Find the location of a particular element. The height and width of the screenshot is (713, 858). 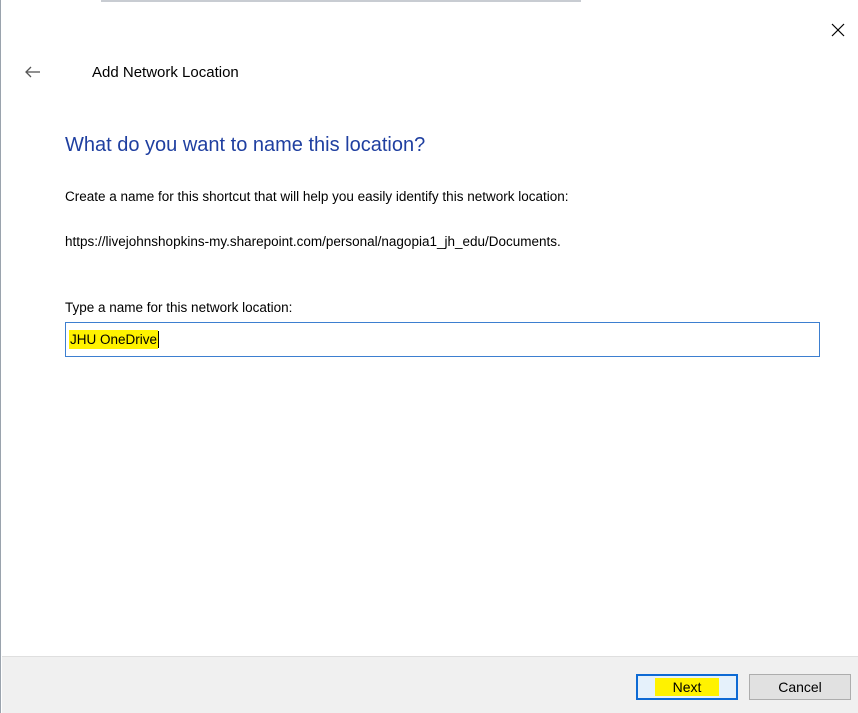

close-icon is located at coordinates (838, 30).